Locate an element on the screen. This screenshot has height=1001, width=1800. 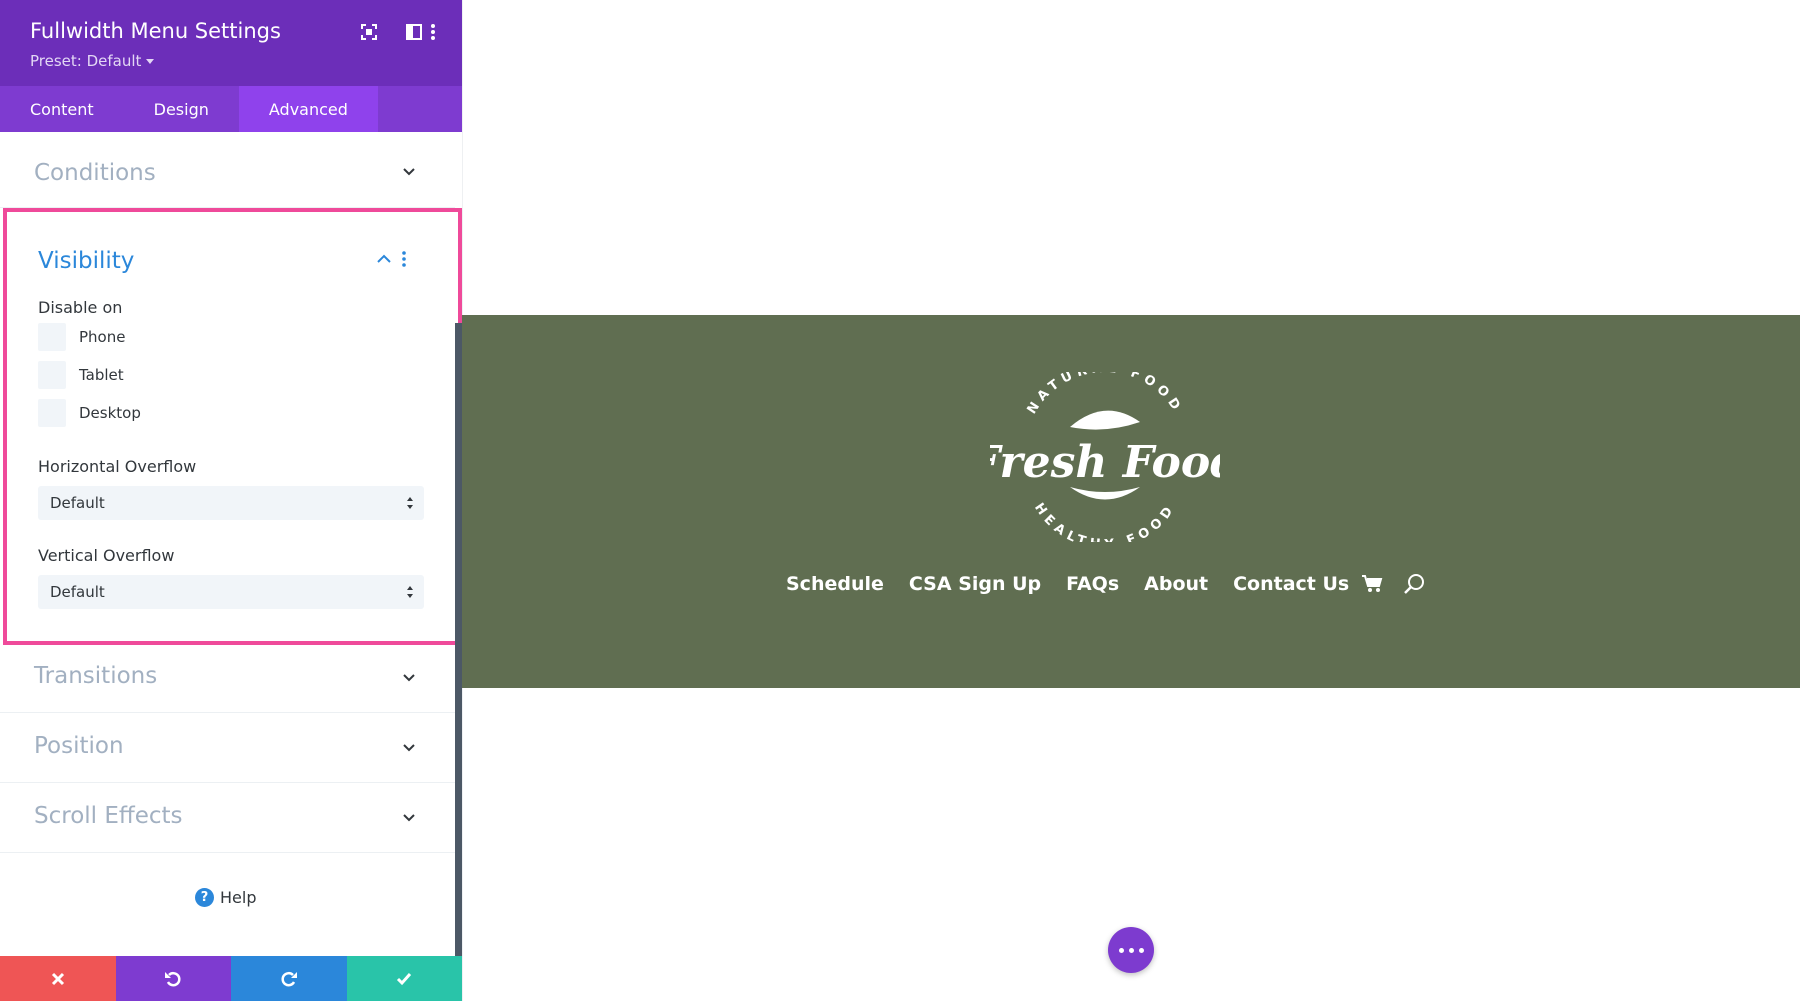
close-icon is located at coordinates (57, 978).